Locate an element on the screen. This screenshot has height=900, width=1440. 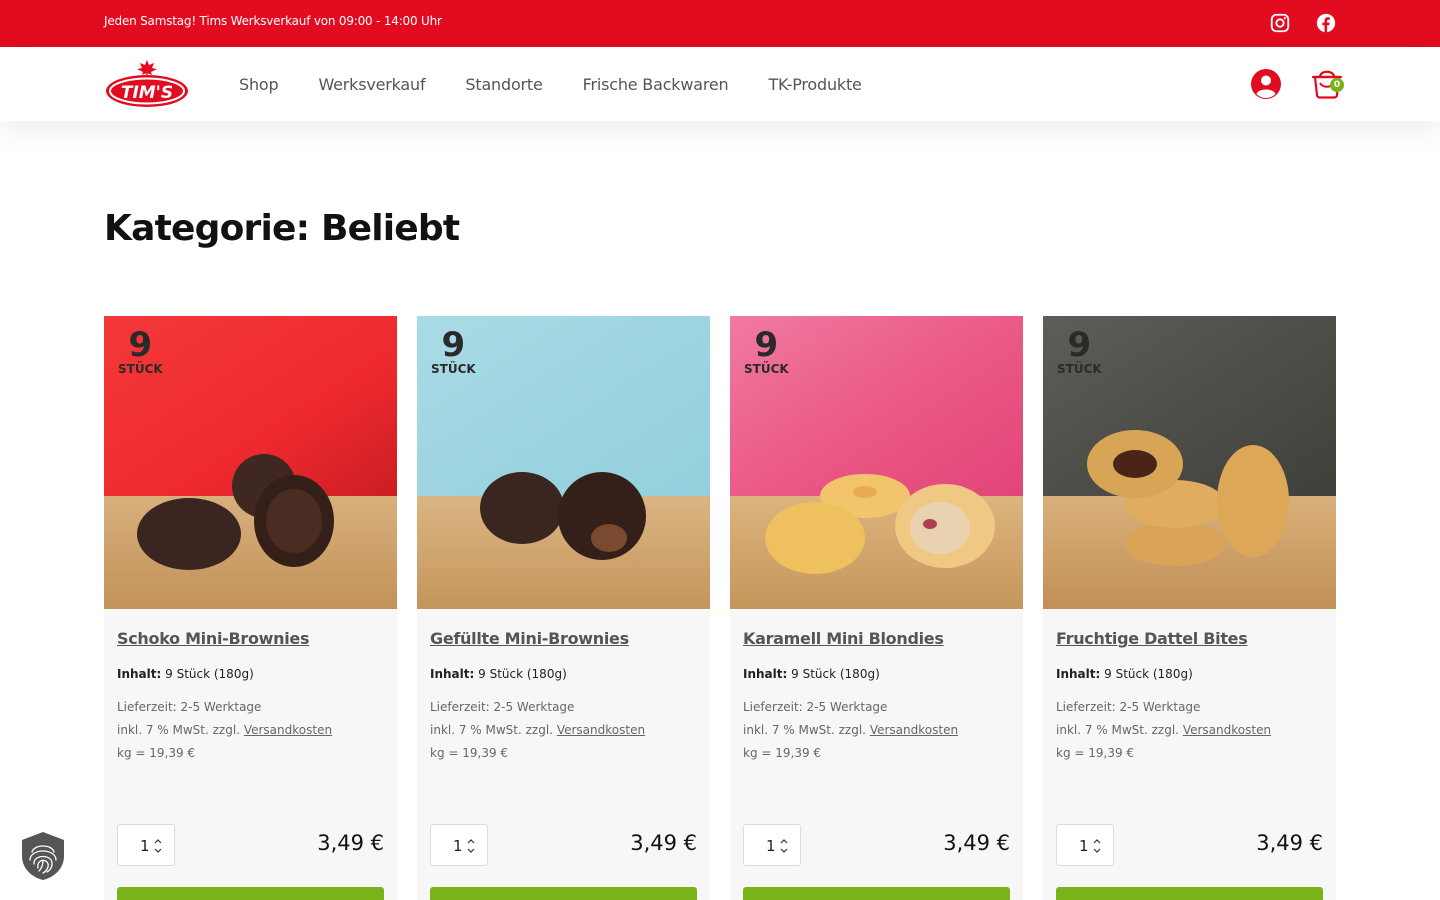
product-title-link: Fruchtige Dattel Bites is located at coordinates (1152, 638).